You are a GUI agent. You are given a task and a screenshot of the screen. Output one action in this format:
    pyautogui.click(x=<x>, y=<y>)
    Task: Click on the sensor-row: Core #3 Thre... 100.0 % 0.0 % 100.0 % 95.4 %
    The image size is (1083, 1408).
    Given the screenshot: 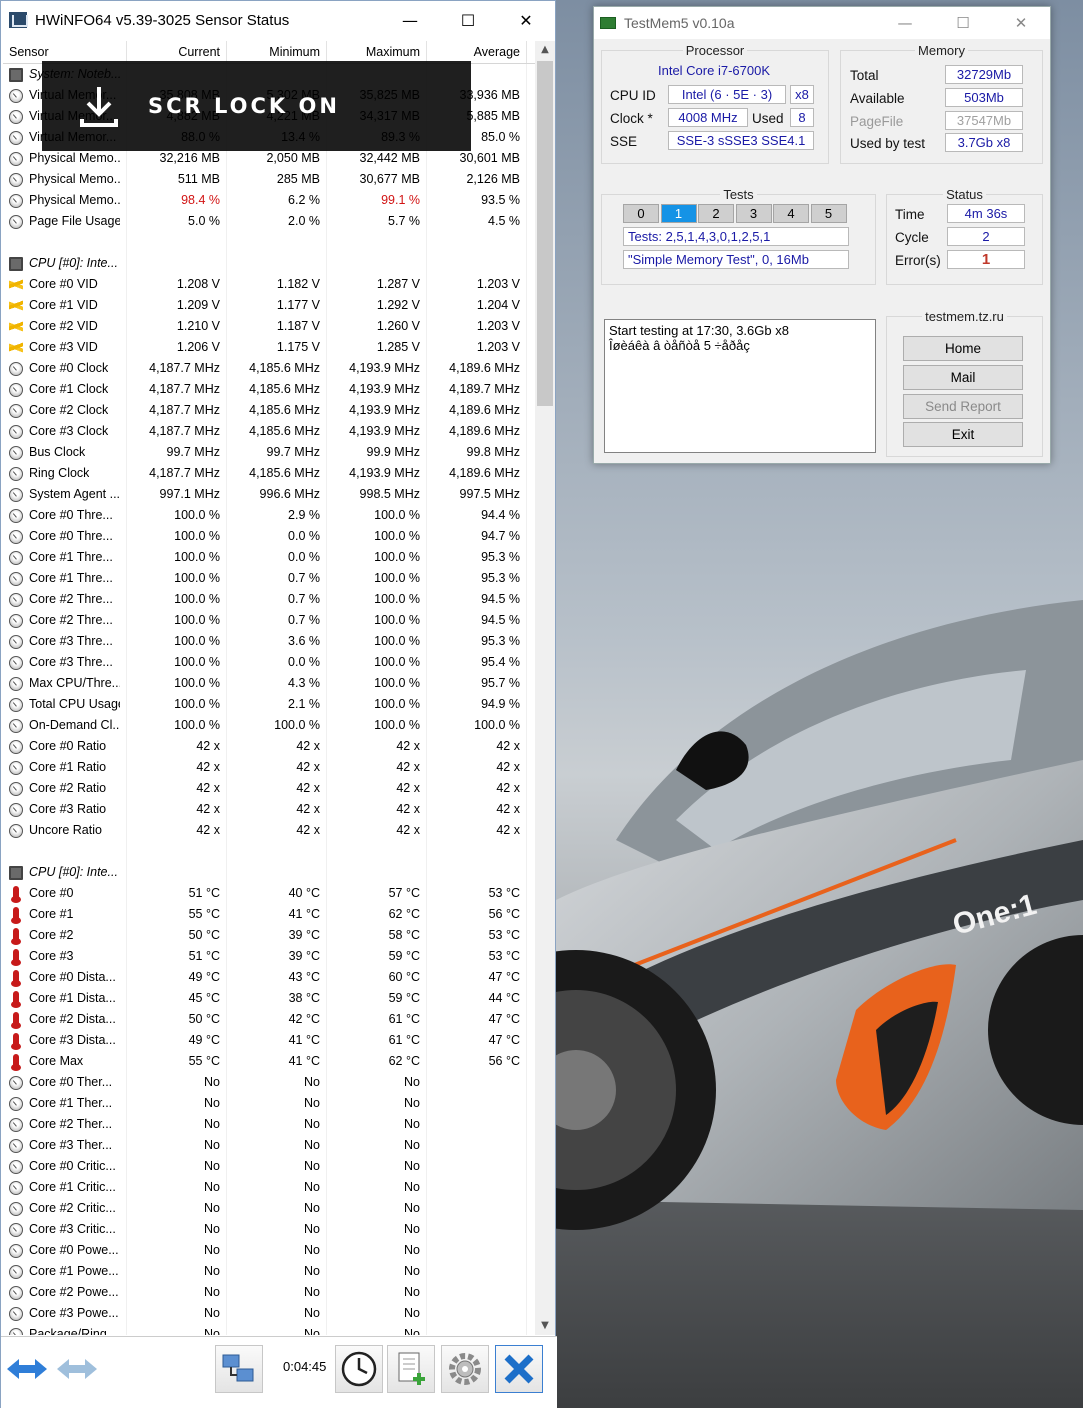 What is the action you would take?
    pyautogui.click(x=269, y=662)
    